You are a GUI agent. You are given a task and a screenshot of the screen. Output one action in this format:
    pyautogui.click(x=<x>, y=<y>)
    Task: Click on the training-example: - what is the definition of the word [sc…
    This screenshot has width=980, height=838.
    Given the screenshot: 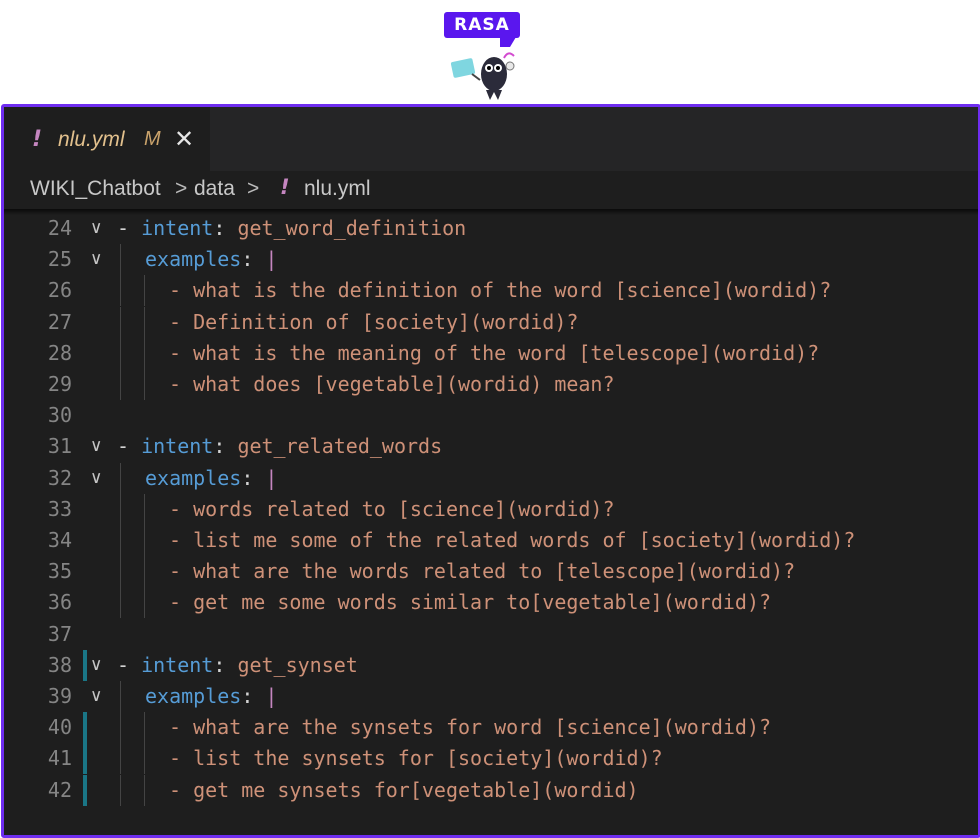 What is the action you would take?
    pyautogui.click(x=500, y=290)
    